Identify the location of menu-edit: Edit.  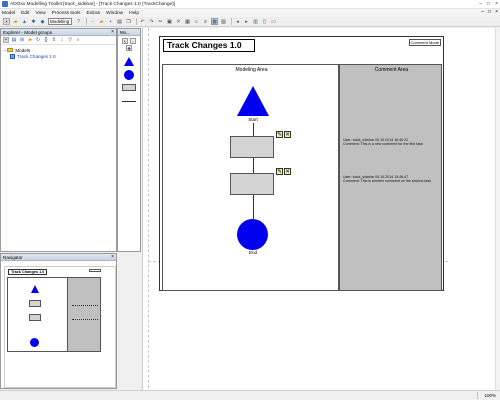
(25, 13).